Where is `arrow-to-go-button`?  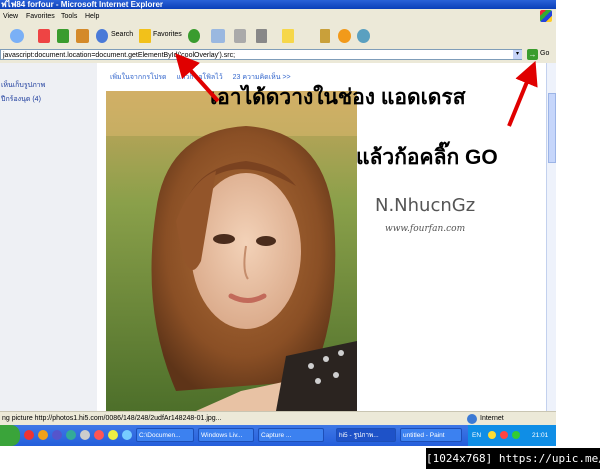
arrow-to-go-button is located at coordinates (522, 93).